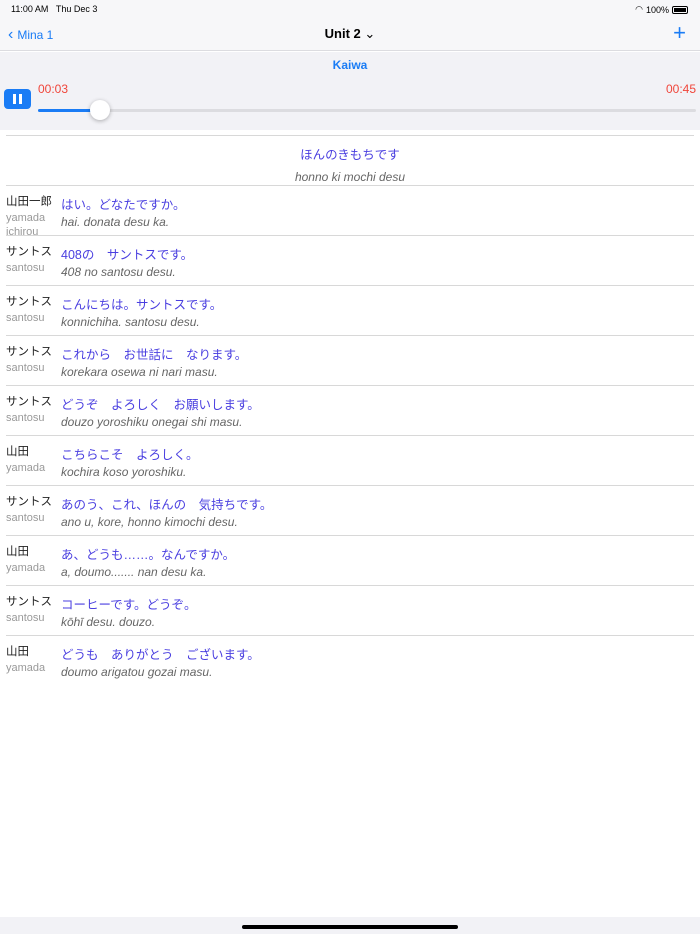 This screenshot has height=934, width=700. What do you see at coordinates (124, 472) in the screenshot?
I see `line-romaji: kochira koso yoroshiku.` at bounding box center [124, 472].